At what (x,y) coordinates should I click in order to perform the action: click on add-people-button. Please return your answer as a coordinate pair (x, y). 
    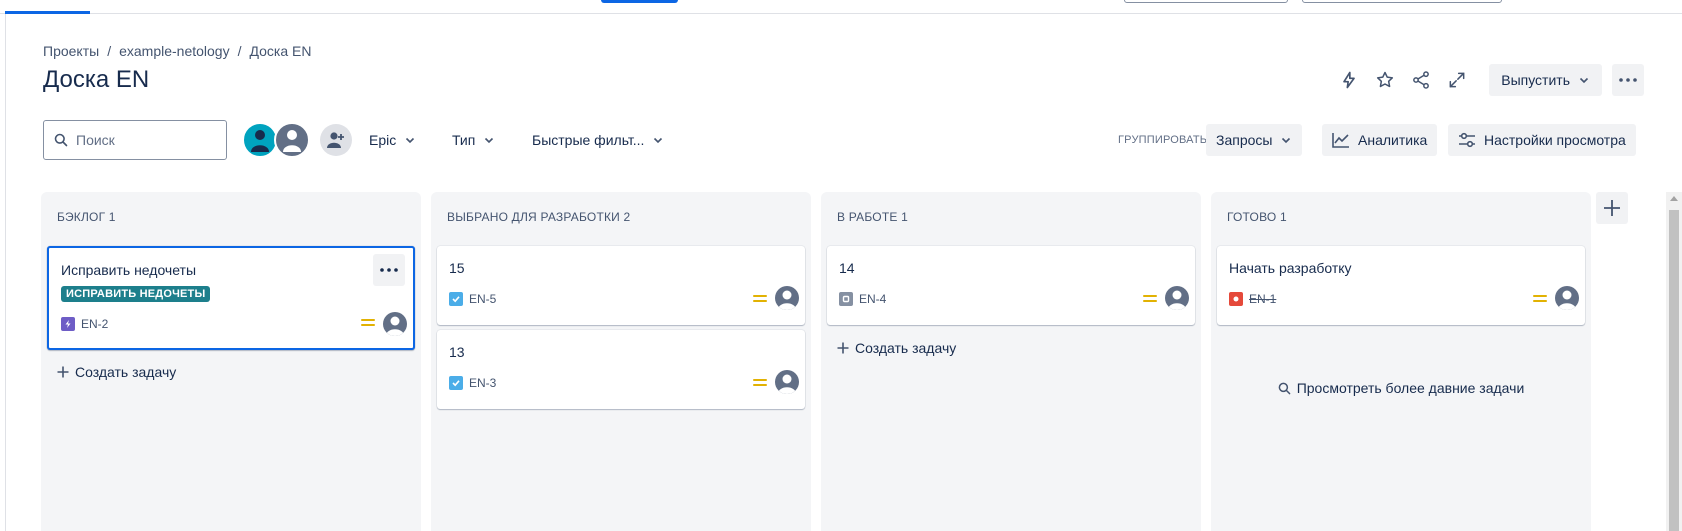
    Looking at the image, I should click on (336, 140).